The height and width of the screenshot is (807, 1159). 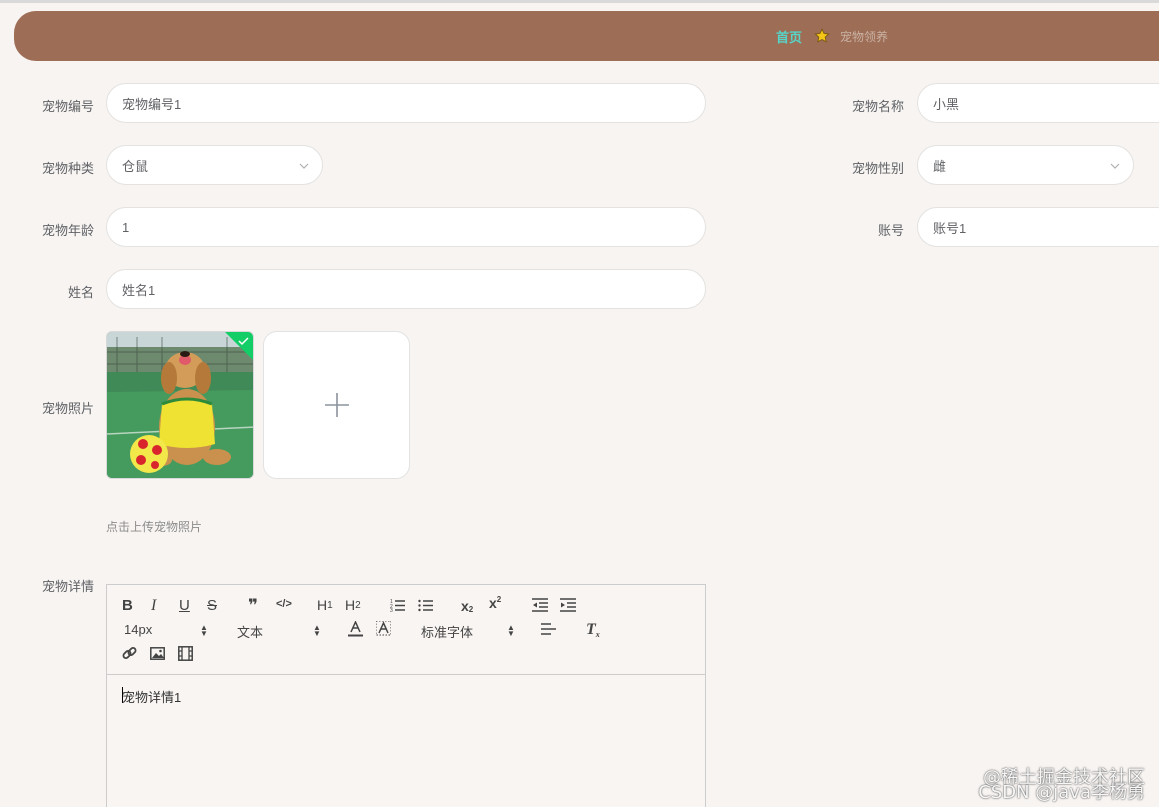 What do you see at coordinates (1025, 165) in the screenshot?
I see `pet-gender-select: 雌` at bounding box center [1025, 165].